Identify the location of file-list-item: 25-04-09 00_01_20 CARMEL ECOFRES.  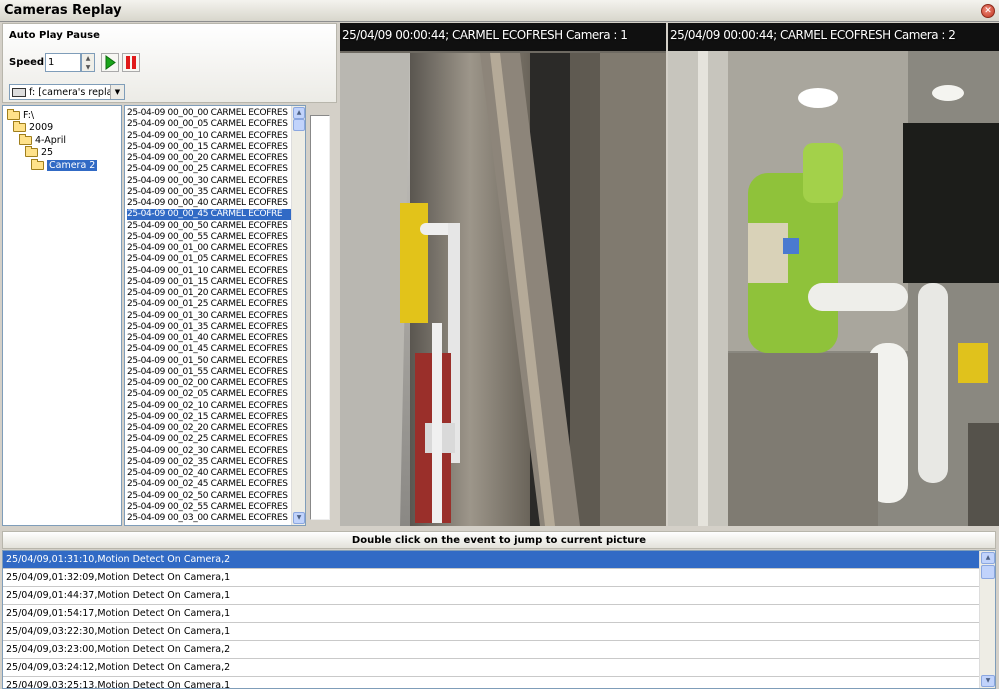
(209, 293).